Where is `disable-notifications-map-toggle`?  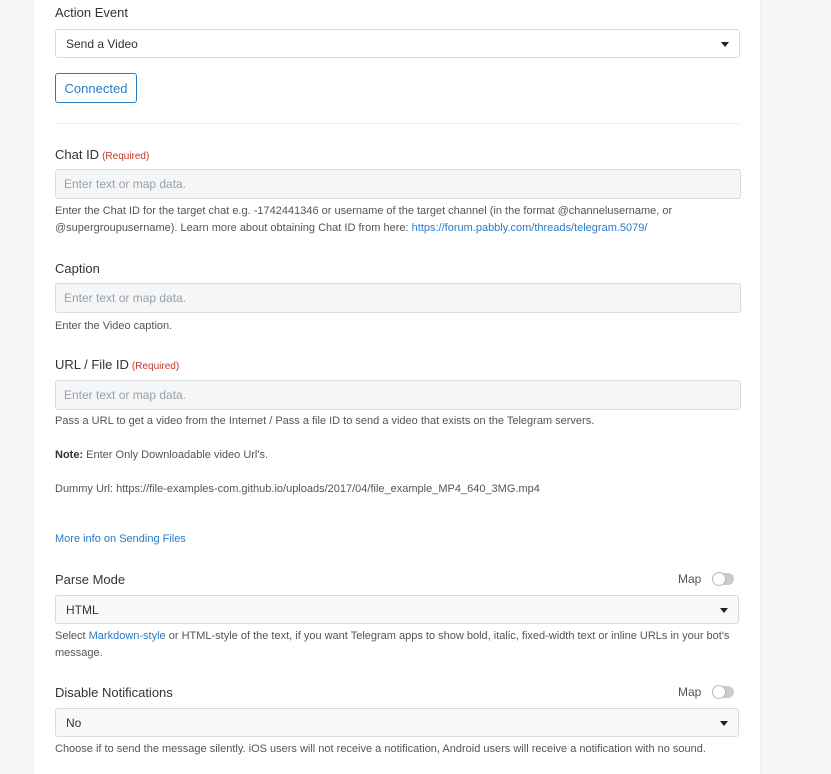 disable-notifications-map-toggle is located at coordinates (723, 692).